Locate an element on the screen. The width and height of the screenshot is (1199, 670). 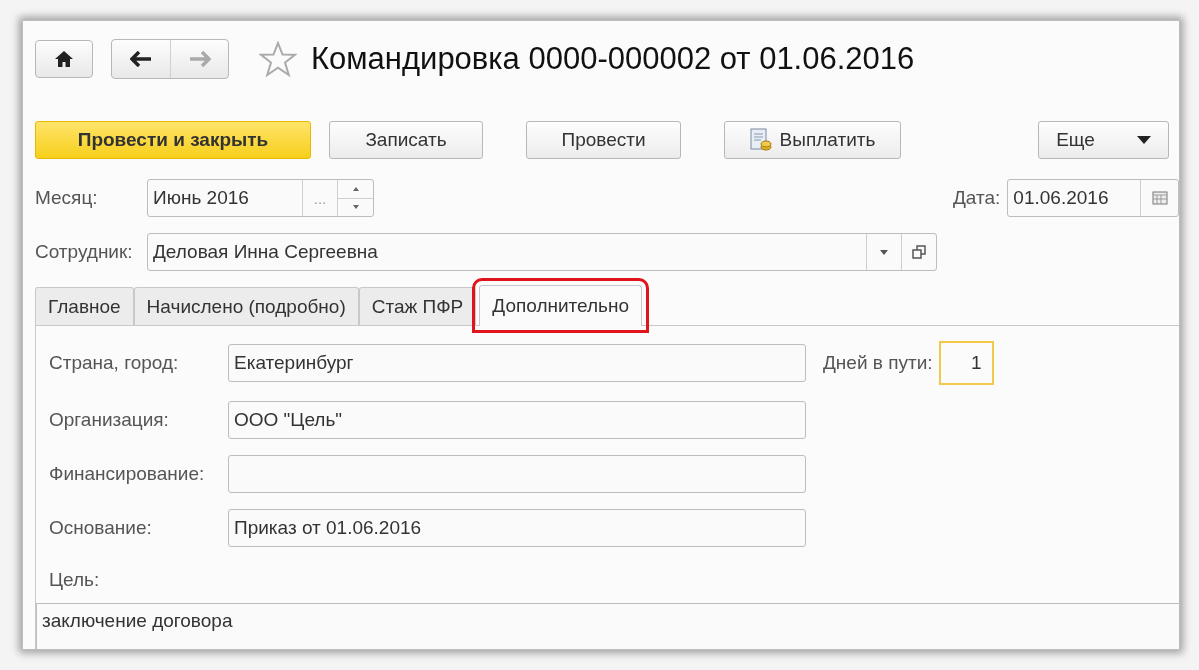
tab: Начислено (подробно) is located at coordinates (246, 306).